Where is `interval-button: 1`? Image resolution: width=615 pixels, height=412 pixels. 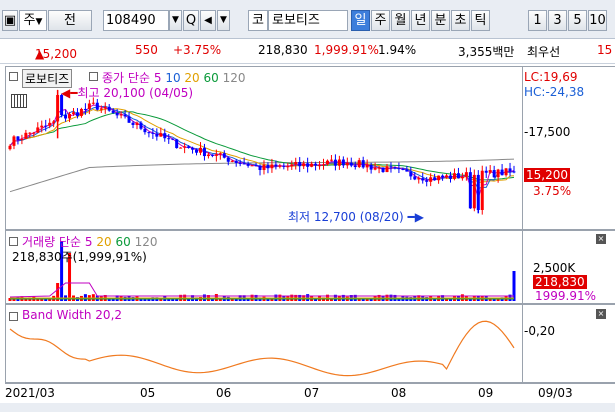 interval-button: 1 is located at coordinates (537, 20).